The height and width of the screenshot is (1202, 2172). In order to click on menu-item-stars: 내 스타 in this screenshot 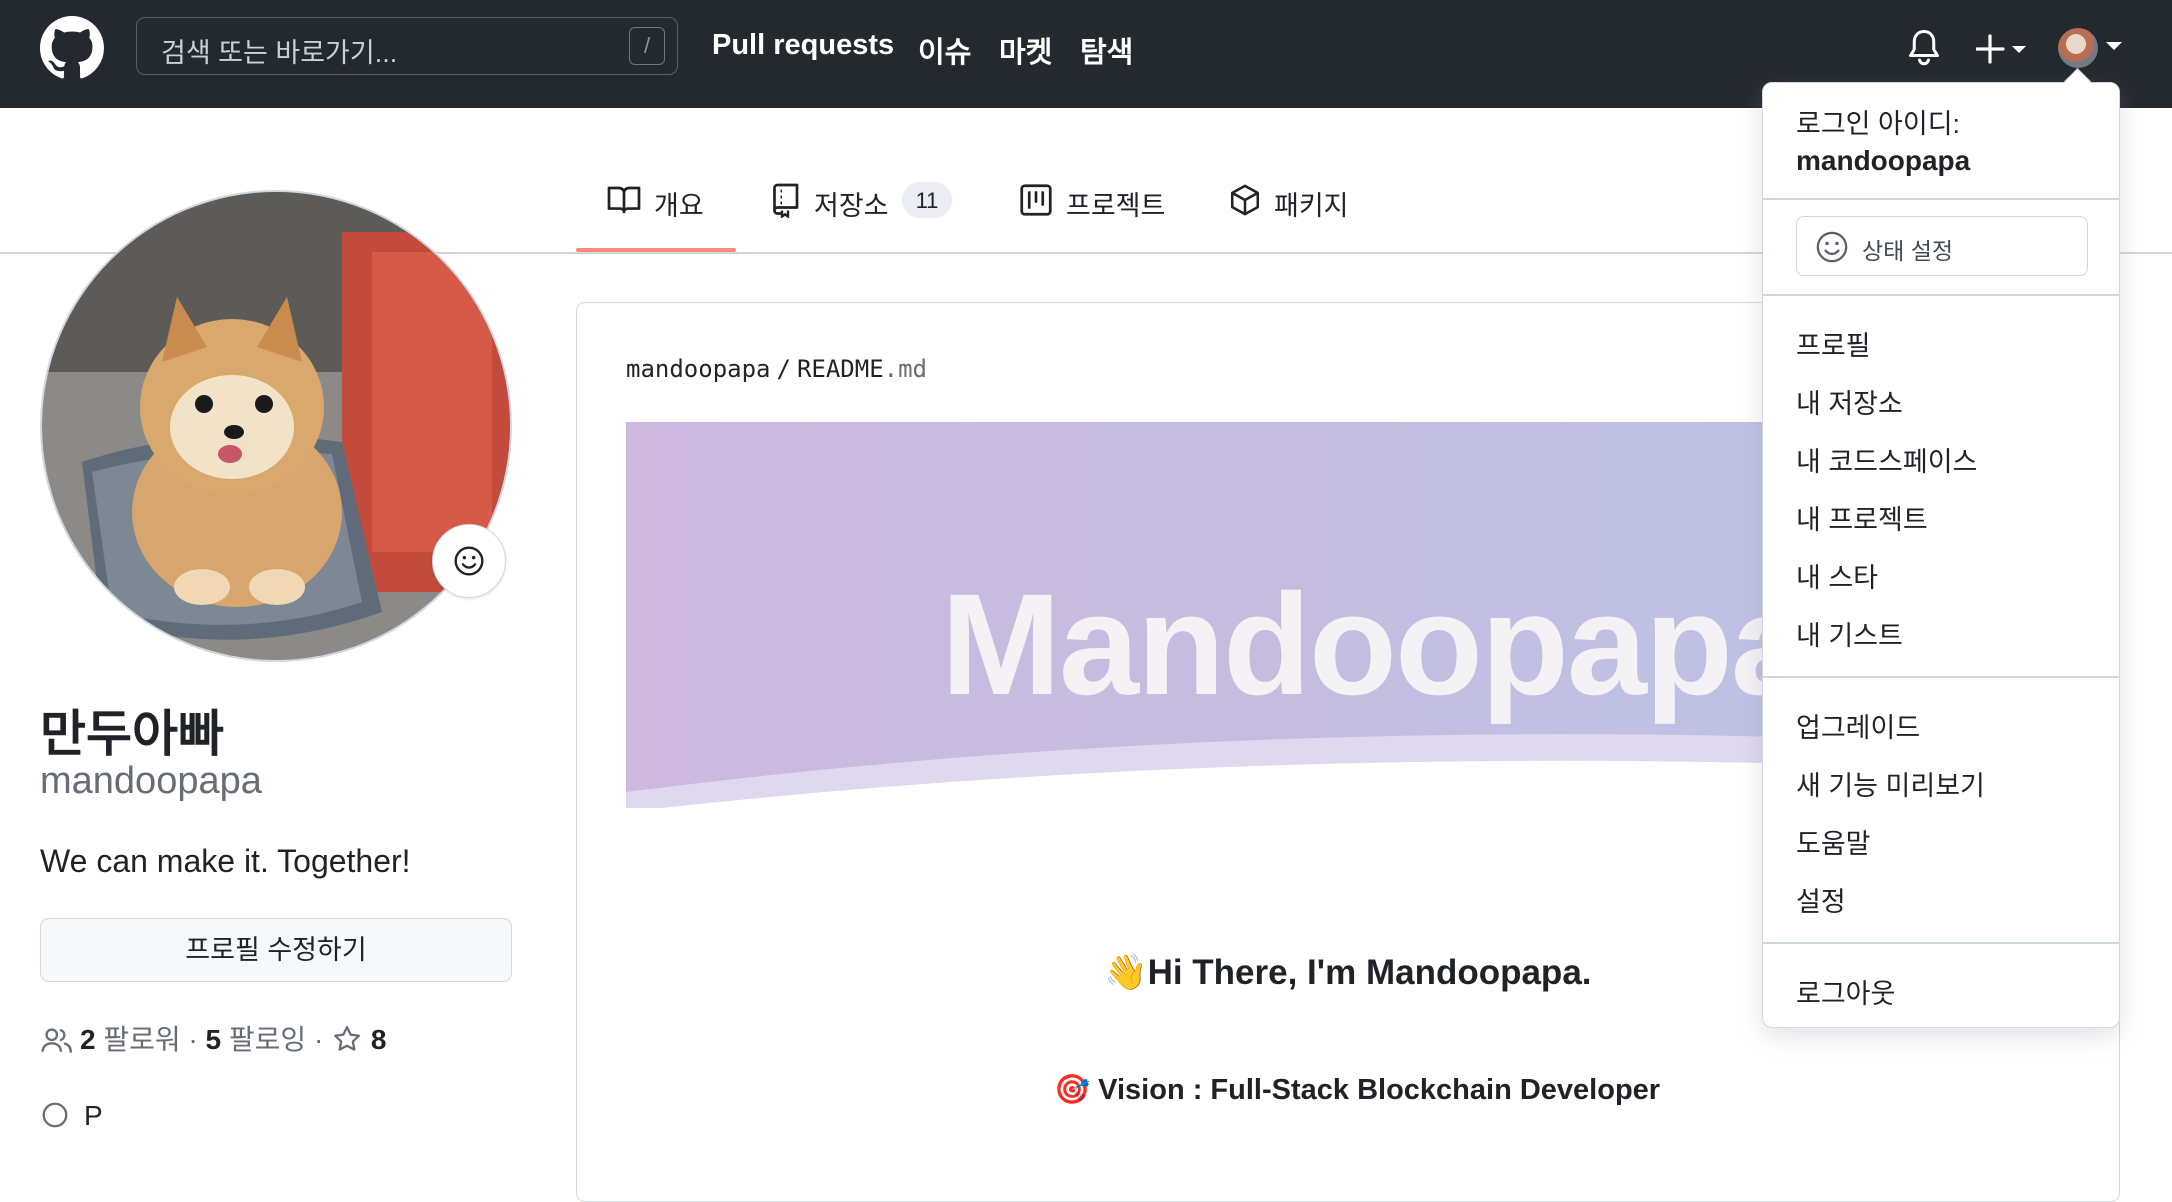, I will do `click(1837, 575)`.